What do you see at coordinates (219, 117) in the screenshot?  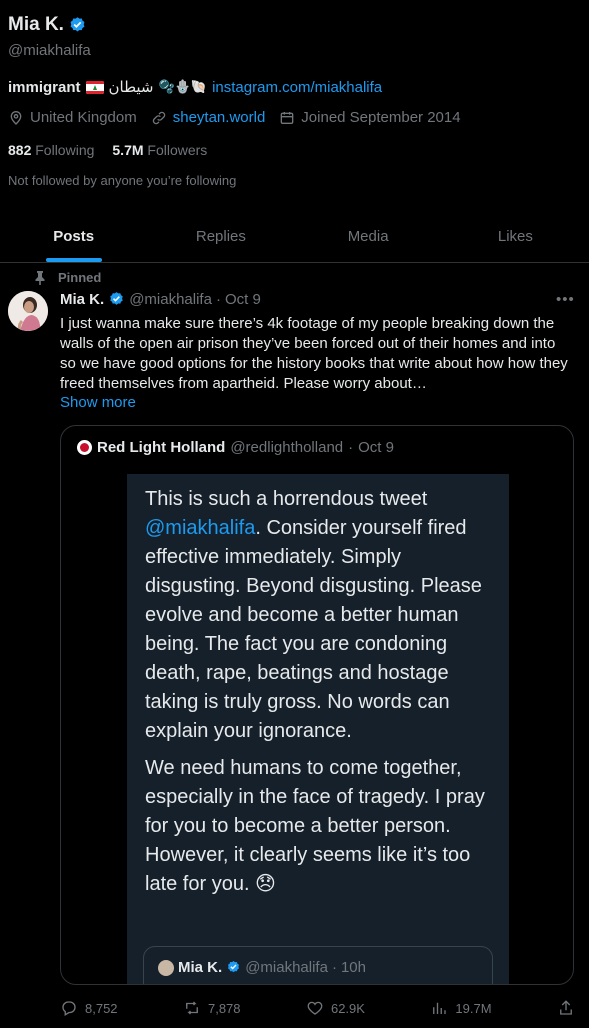 I see `website-link: sheytan.world` at bounding box center [219, 117].